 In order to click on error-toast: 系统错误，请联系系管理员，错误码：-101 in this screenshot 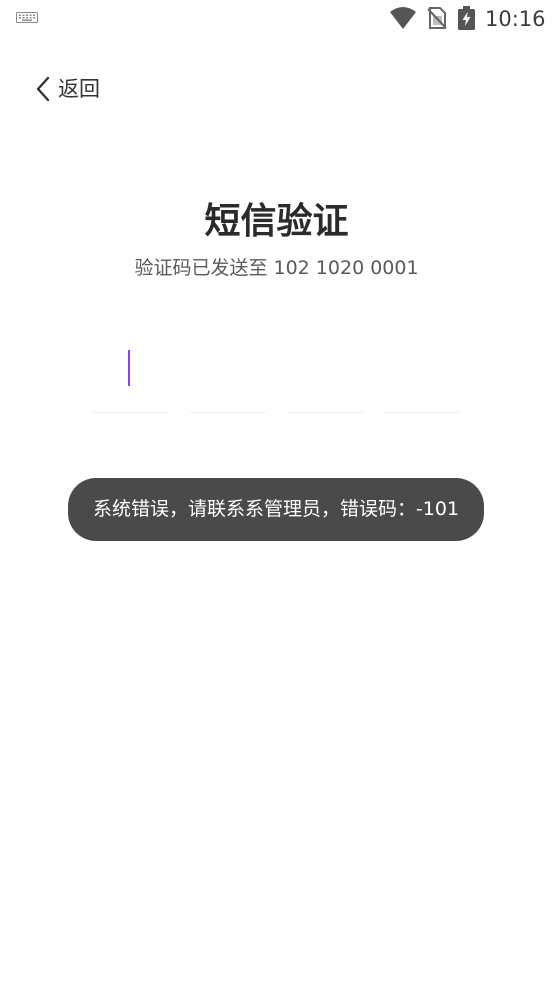, I will do `click(276, 509)`.